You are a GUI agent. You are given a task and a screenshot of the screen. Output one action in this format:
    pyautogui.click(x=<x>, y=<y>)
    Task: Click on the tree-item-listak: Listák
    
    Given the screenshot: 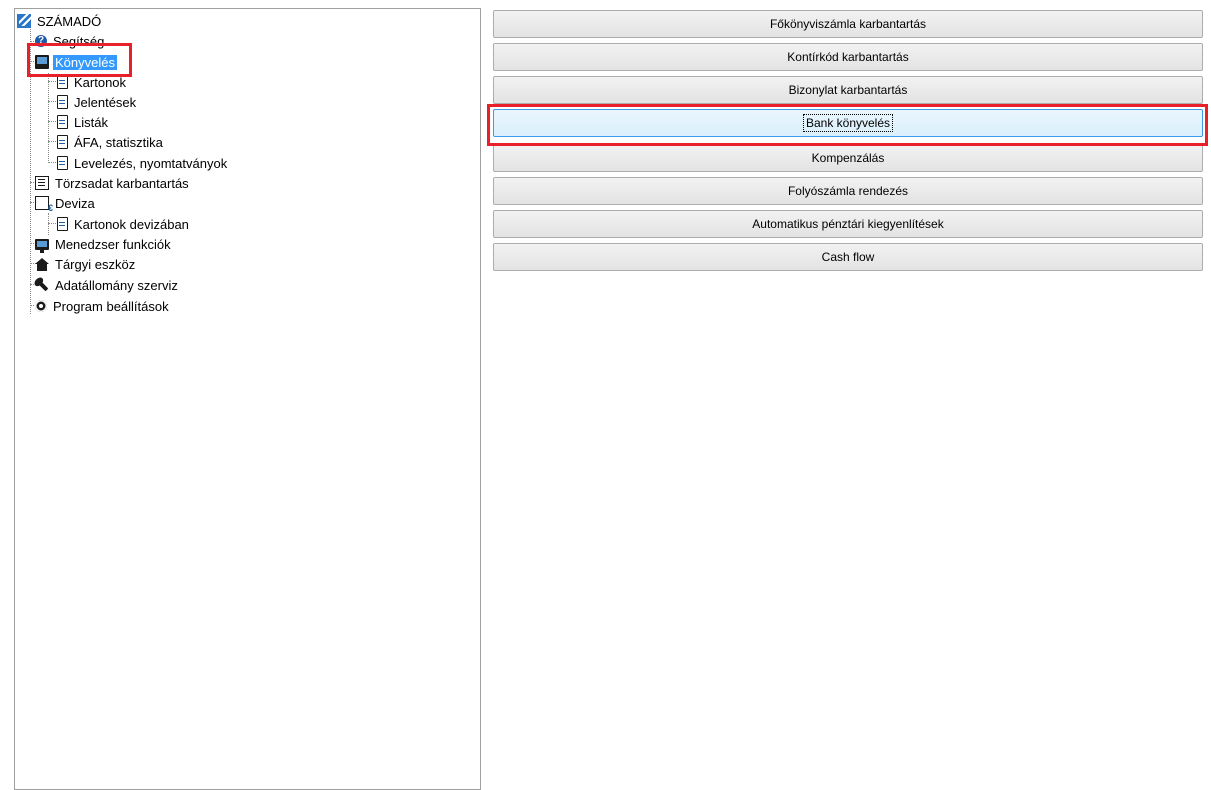 What is the action you would take?
    pyautogui.click(x=83, y=122)
    